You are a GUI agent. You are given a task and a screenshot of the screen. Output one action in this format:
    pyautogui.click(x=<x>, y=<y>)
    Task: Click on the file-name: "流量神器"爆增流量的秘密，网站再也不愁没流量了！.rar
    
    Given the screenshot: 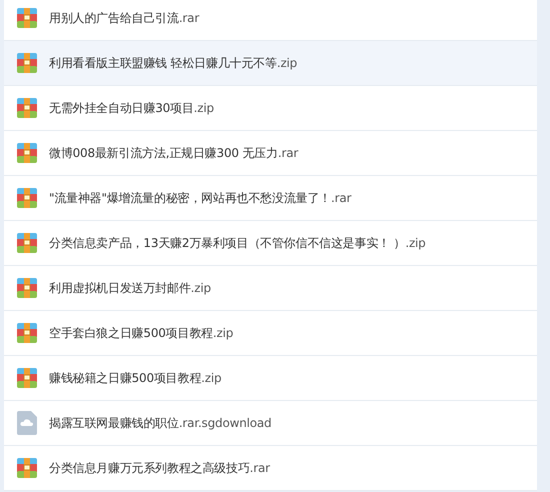 What is the action you would take?
    pyautogui.click(x=200, y=198)
    